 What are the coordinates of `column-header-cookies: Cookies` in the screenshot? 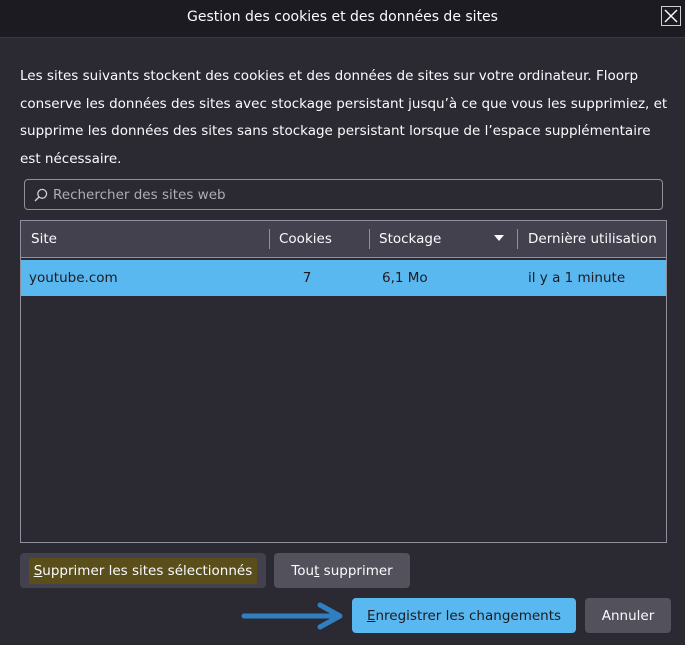 It's located at (319, 239).